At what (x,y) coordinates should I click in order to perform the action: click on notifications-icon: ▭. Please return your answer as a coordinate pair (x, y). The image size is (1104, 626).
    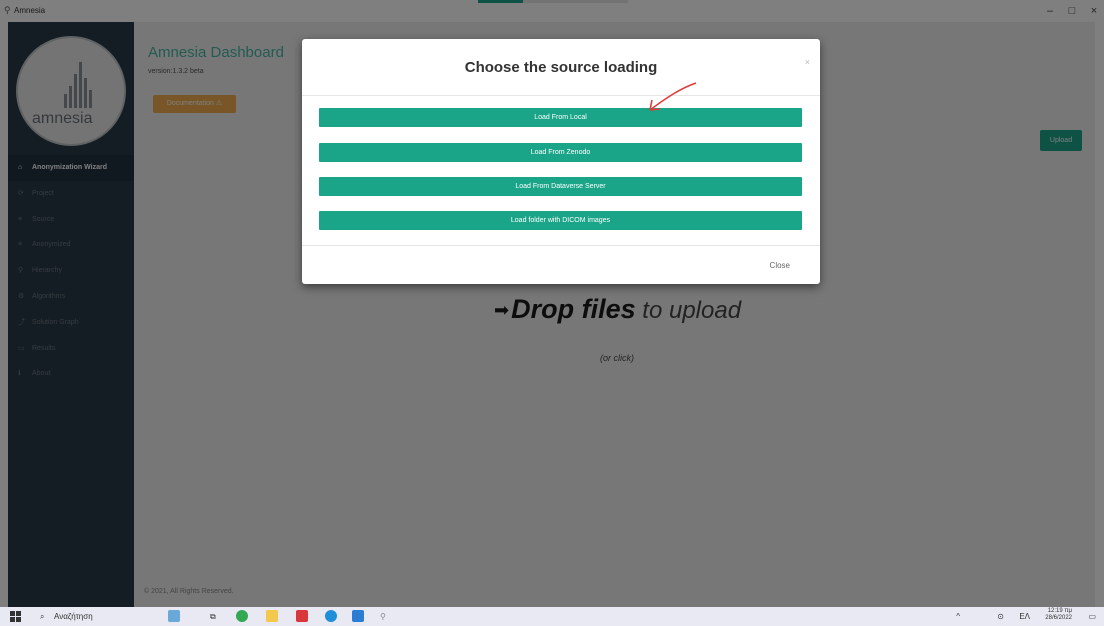
    Looking at the image, I should click on (1092, 616).